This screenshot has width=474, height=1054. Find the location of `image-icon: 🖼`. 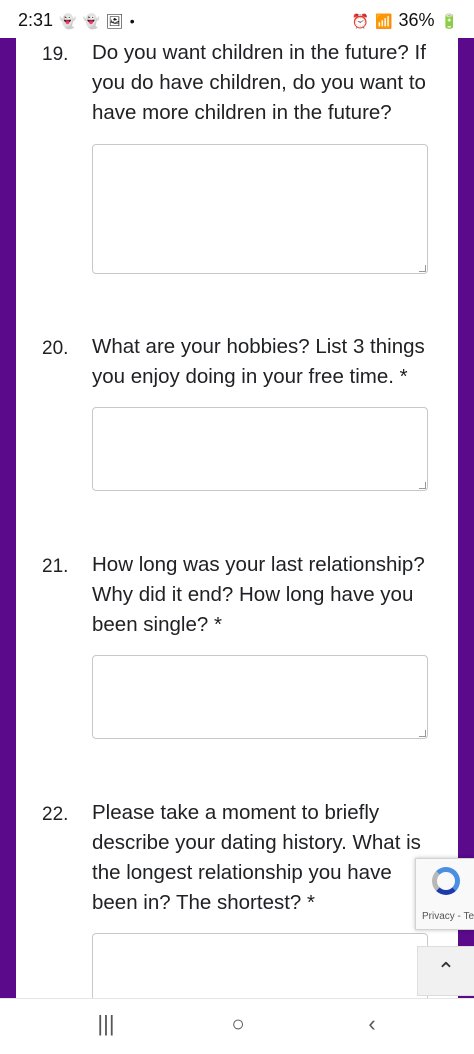

image-icon: 🖼 is located at coordinates (114, 20).